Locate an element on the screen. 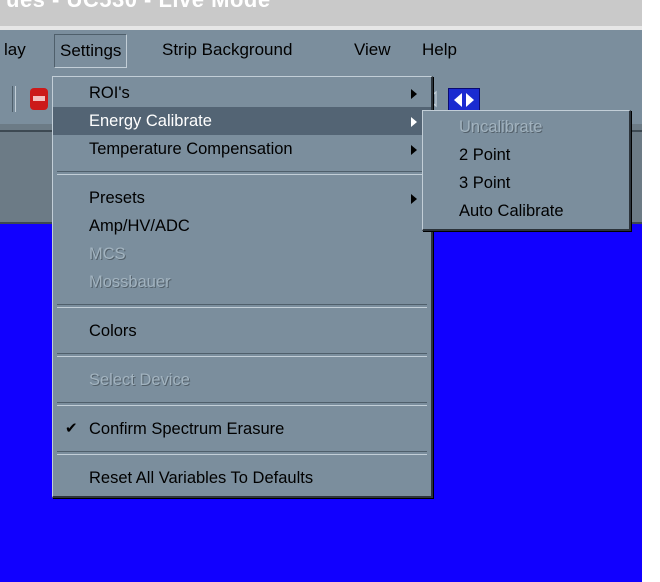  menu-item-label: ROI's is located at coordinates (109, 93).